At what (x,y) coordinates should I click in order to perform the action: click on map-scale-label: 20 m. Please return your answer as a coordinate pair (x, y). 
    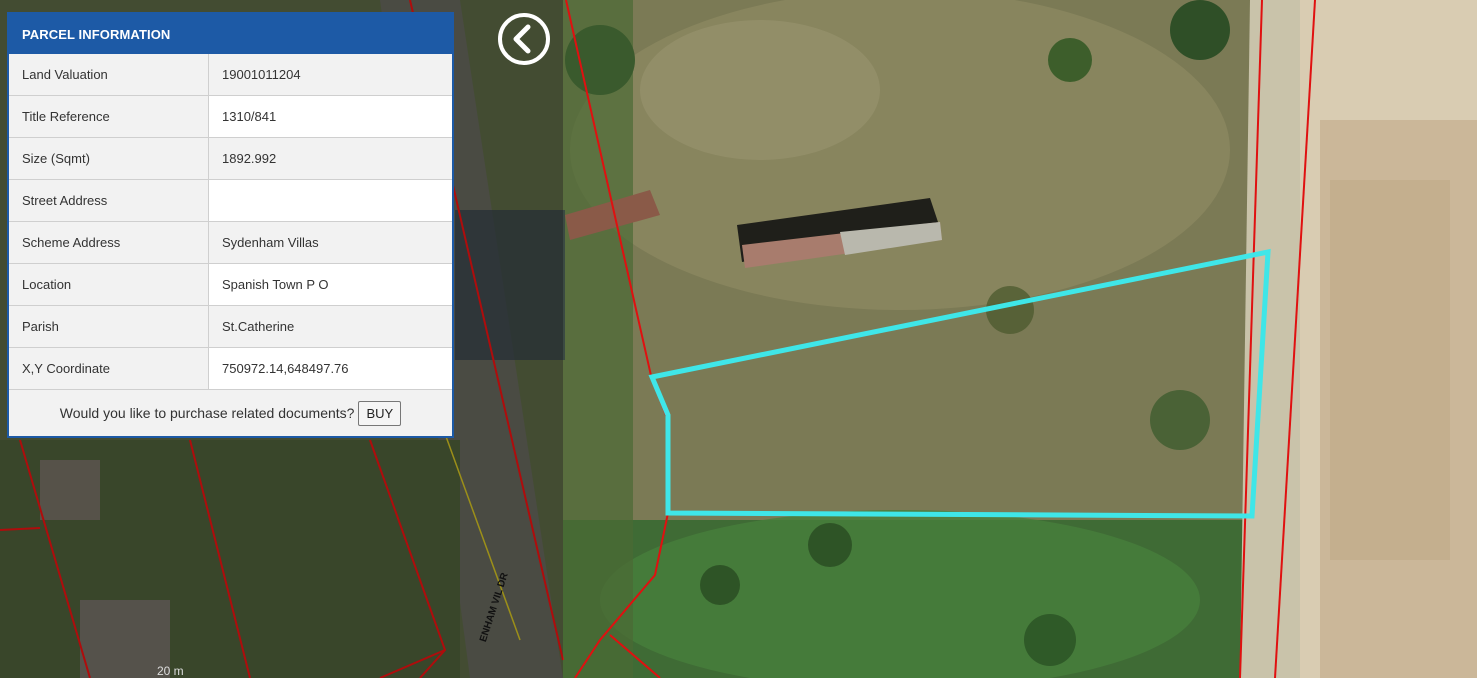
    Looking at the image, I should click on (170, 671).